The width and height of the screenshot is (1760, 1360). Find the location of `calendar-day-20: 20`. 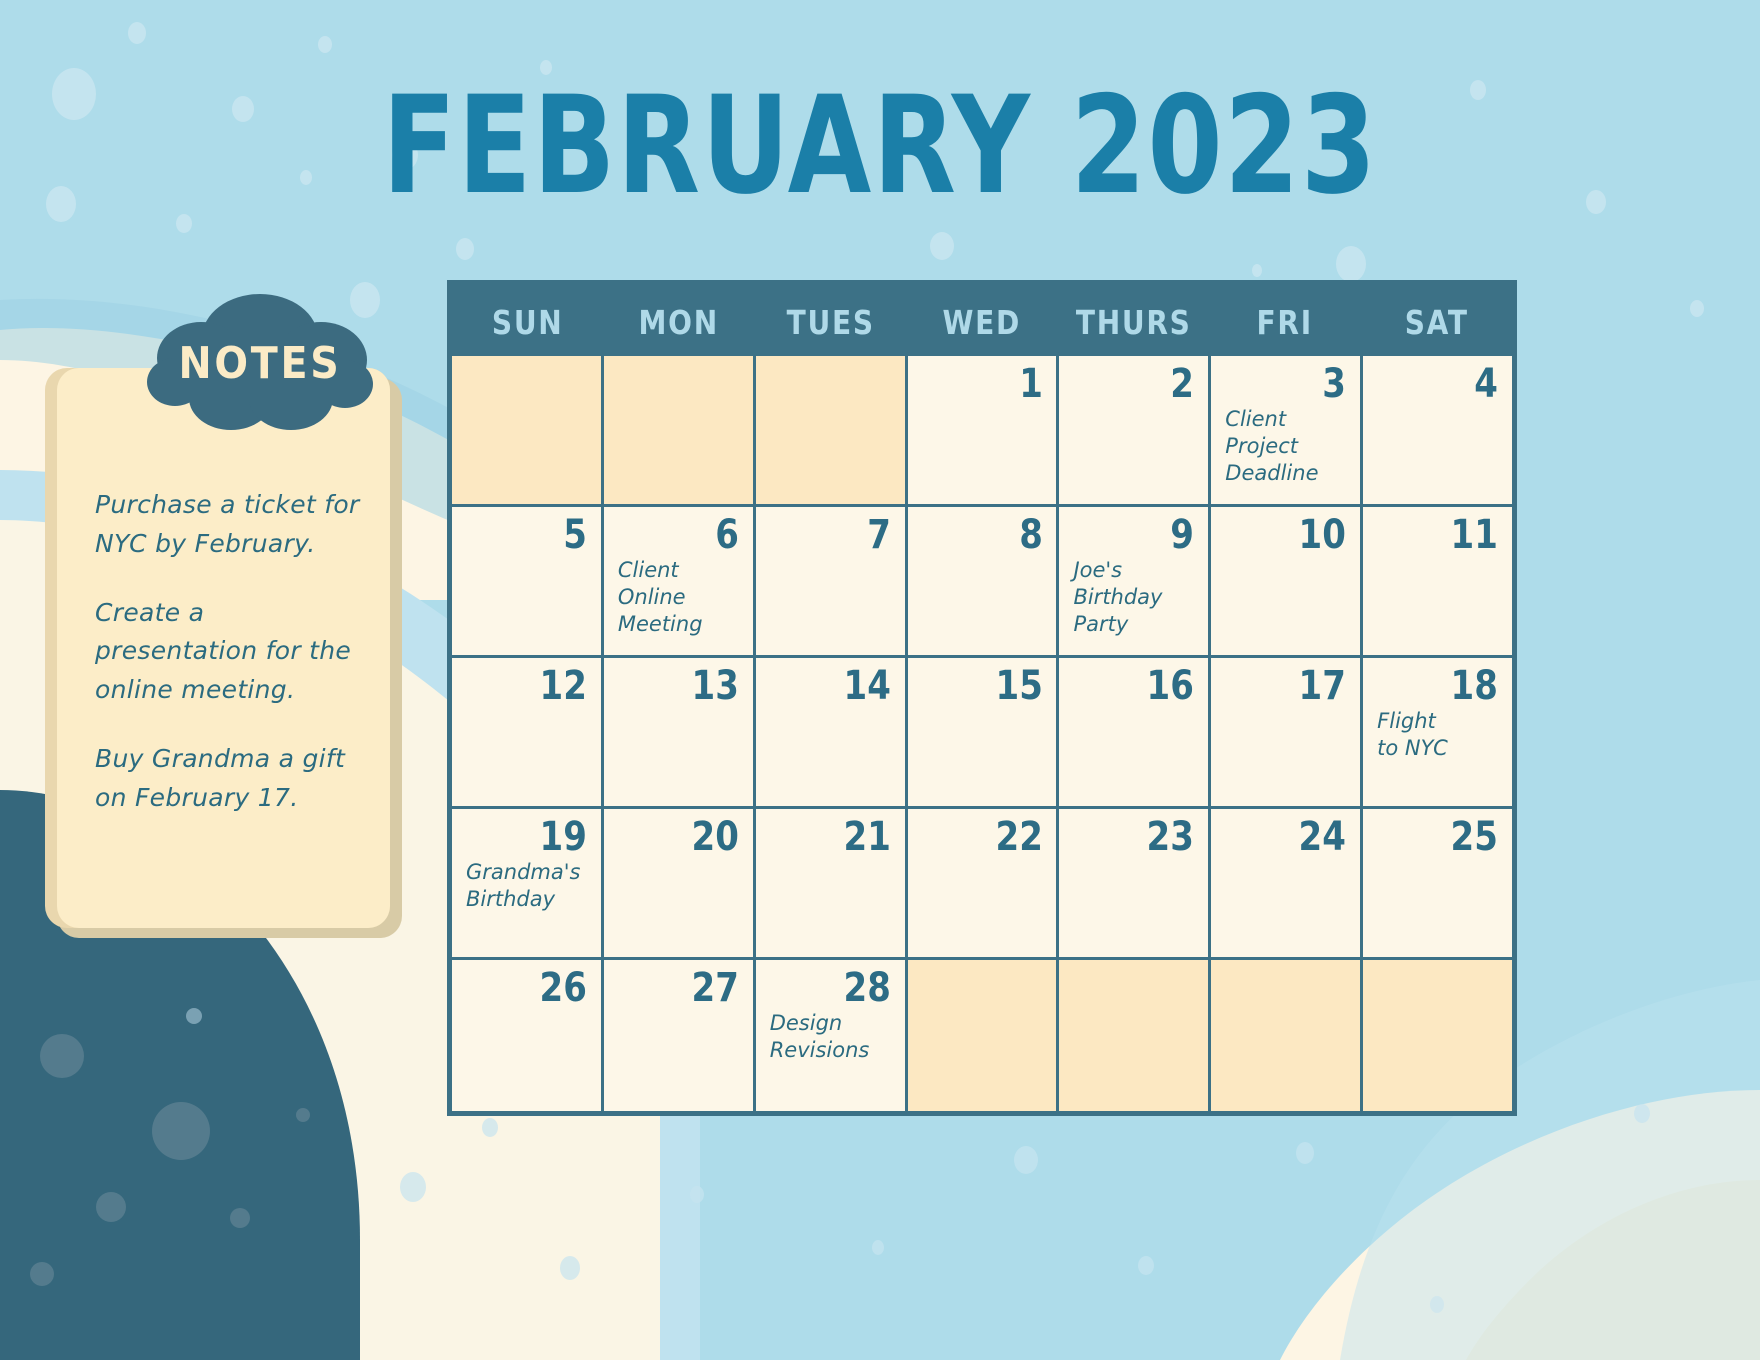

calendar-day-20: 20 is located at coordinates (679, 884).